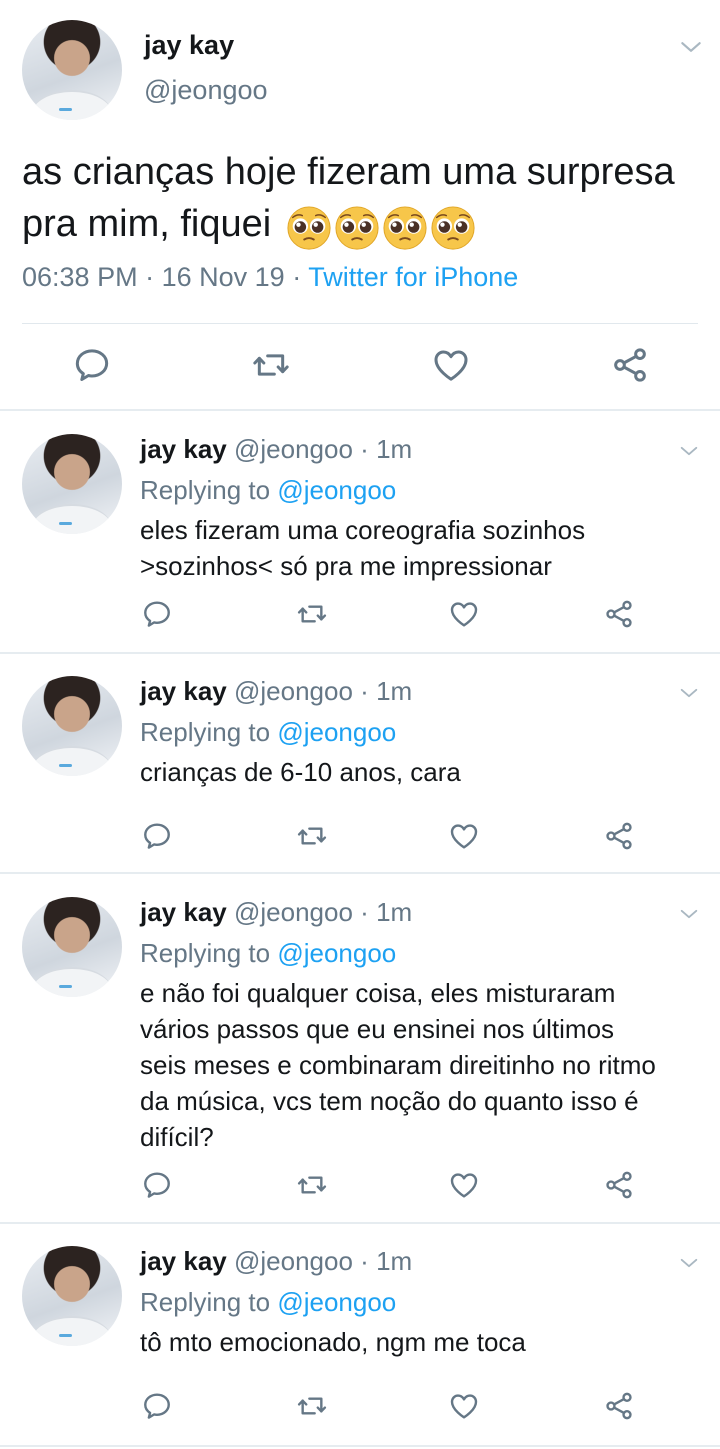 This screenshot has height=1449, width=720. Describe the element at coordinates (346, 566) in the screenshot. I see `tweet-line: >sozinhos< só pra me impressionar` at that location.